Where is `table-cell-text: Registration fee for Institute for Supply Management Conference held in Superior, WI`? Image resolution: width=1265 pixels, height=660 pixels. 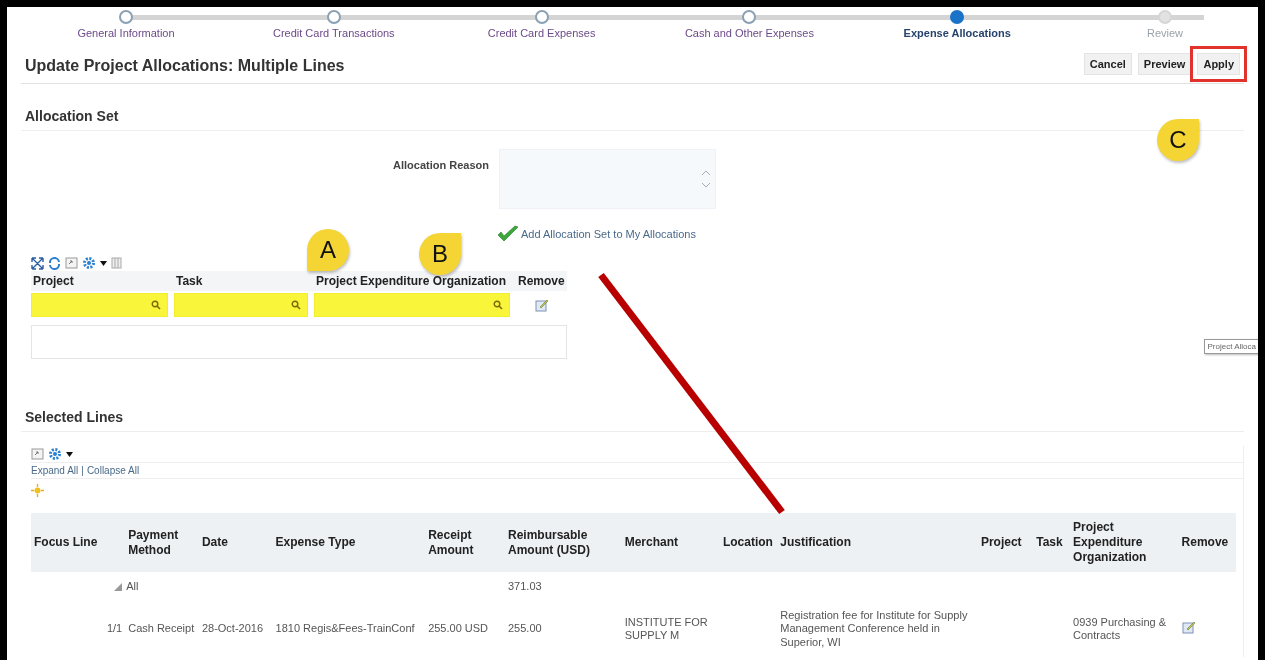
table-cell-text: Registration fee for Institute for Supply Management Conference held in Superior, WI is located at coordinates (874, 629).